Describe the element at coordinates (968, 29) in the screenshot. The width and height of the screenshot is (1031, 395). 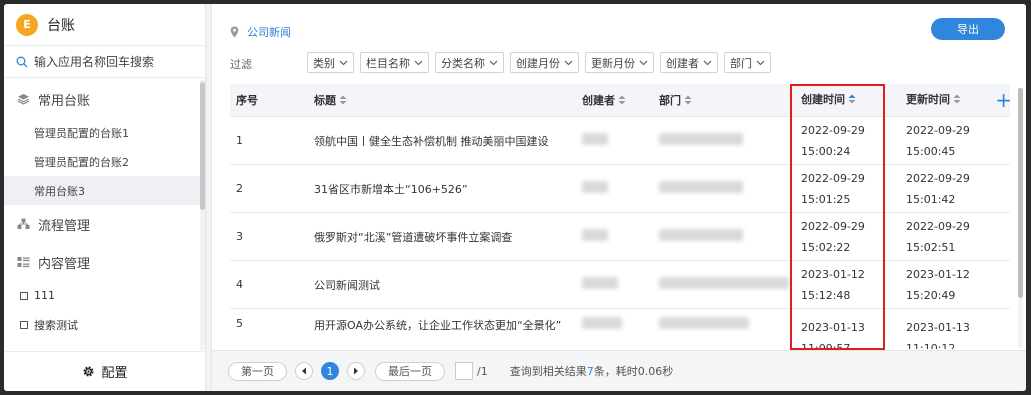
I see `export-button: 导出` at that location.